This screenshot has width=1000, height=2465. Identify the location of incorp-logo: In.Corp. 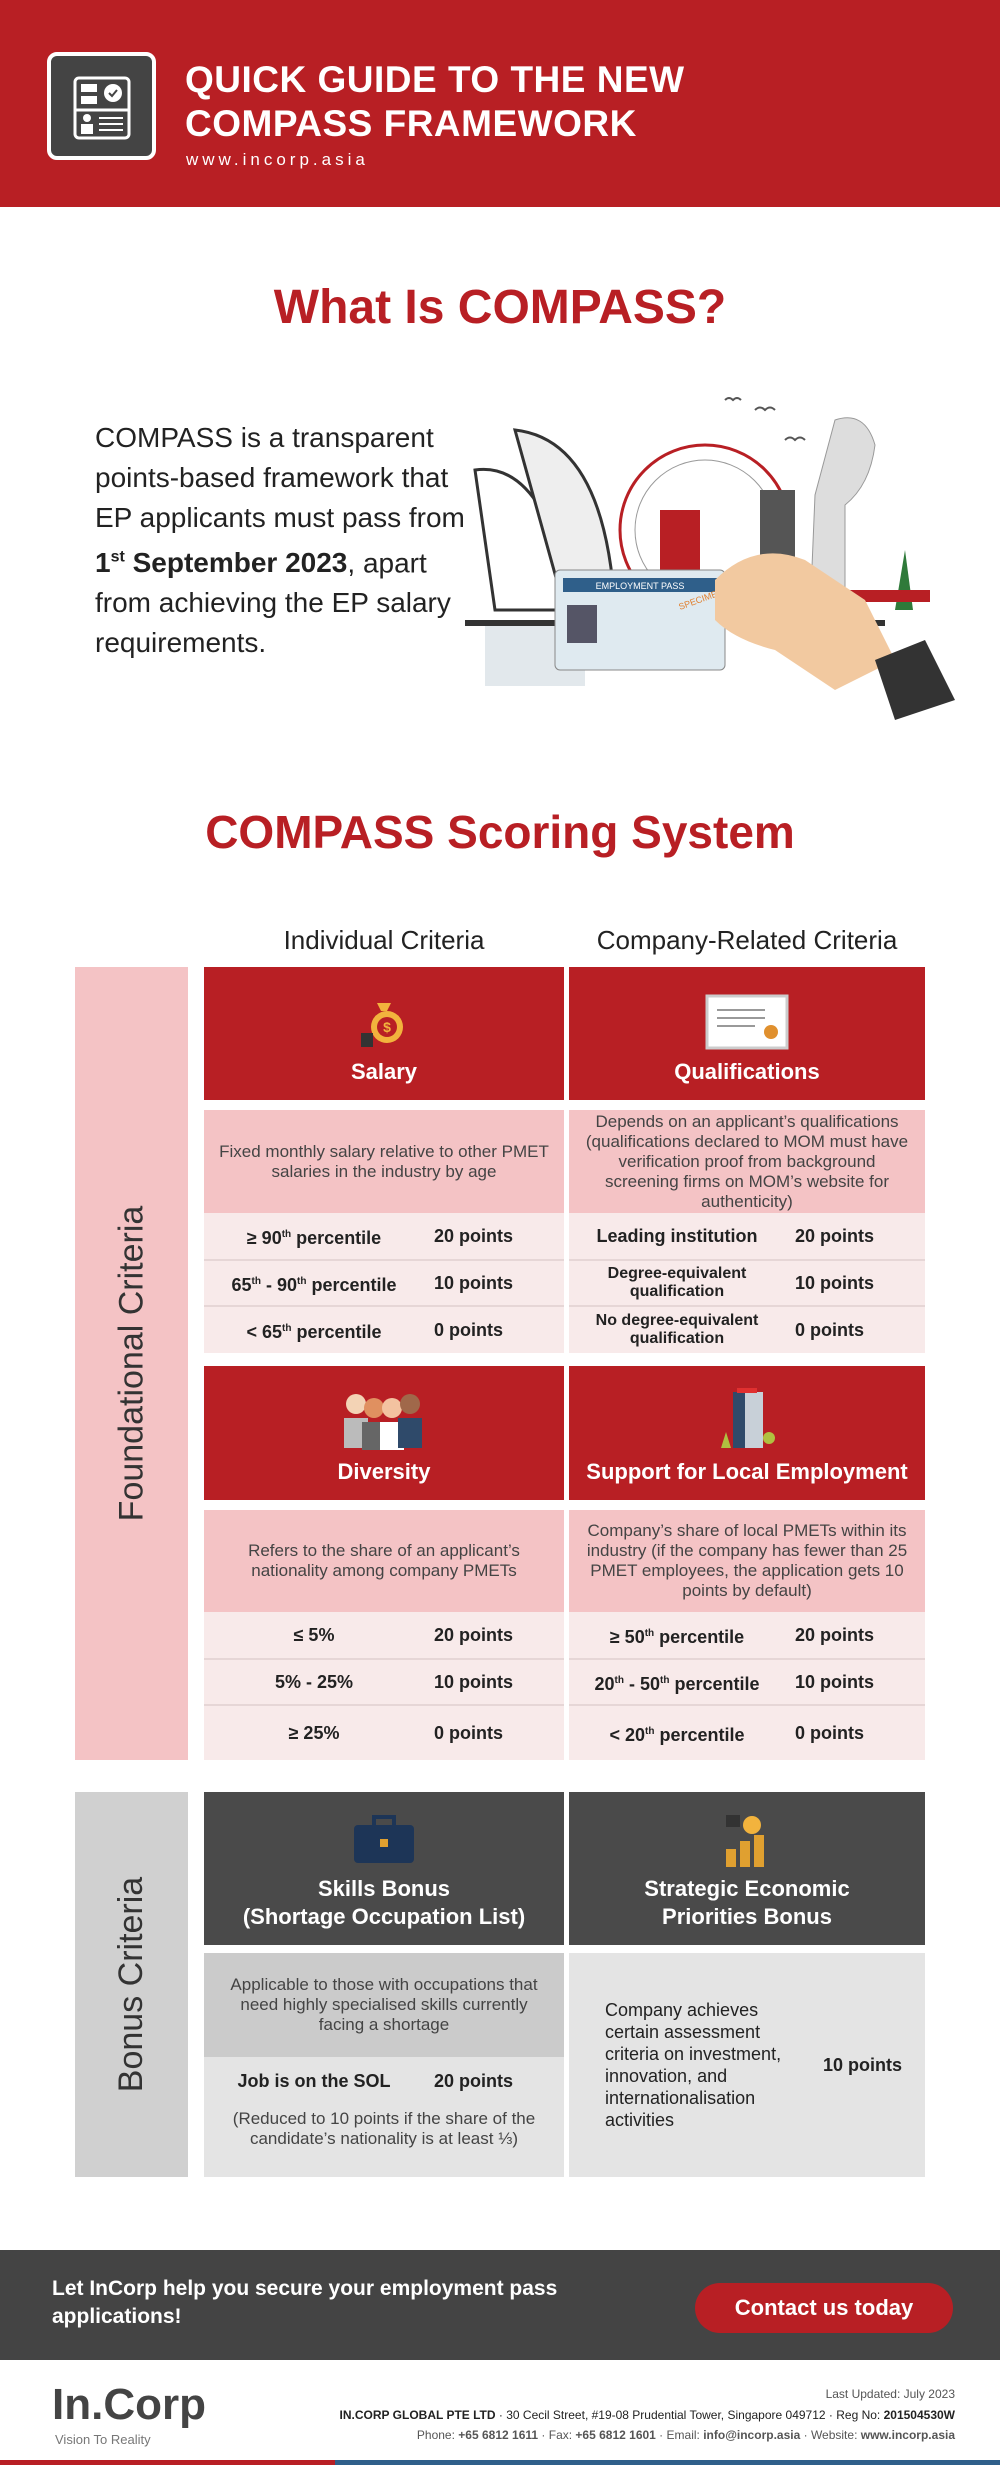
(129, 2405).